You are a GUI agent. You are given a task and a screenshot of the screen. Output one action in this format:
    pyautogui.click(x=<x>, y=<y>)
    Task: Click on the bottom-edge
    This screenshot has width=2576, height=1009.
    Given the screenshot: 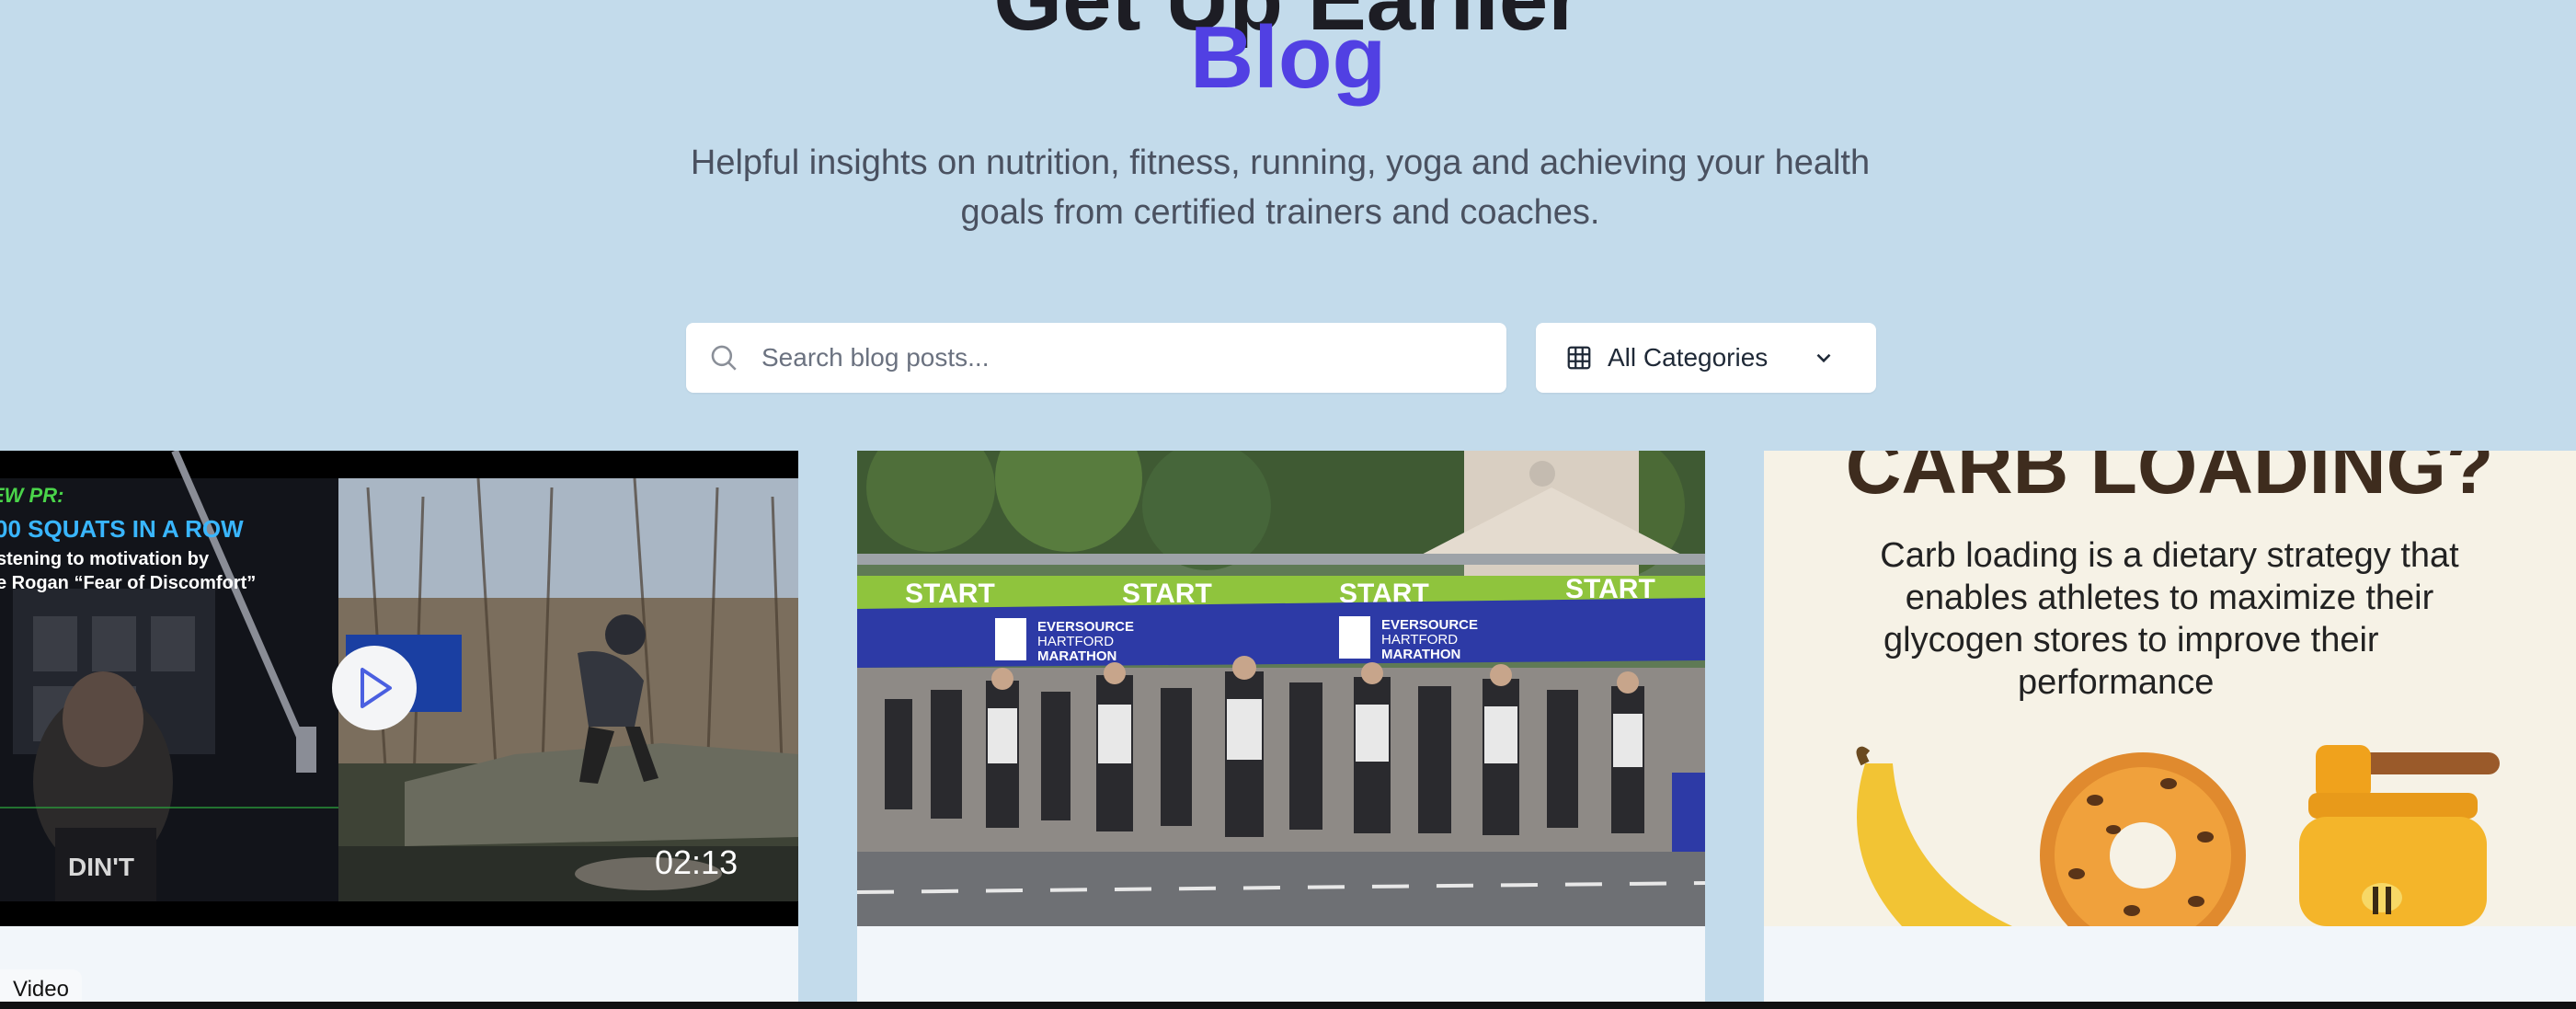 What is the action you would take?
    pyautogui.click(x=1288, y=1006)
    